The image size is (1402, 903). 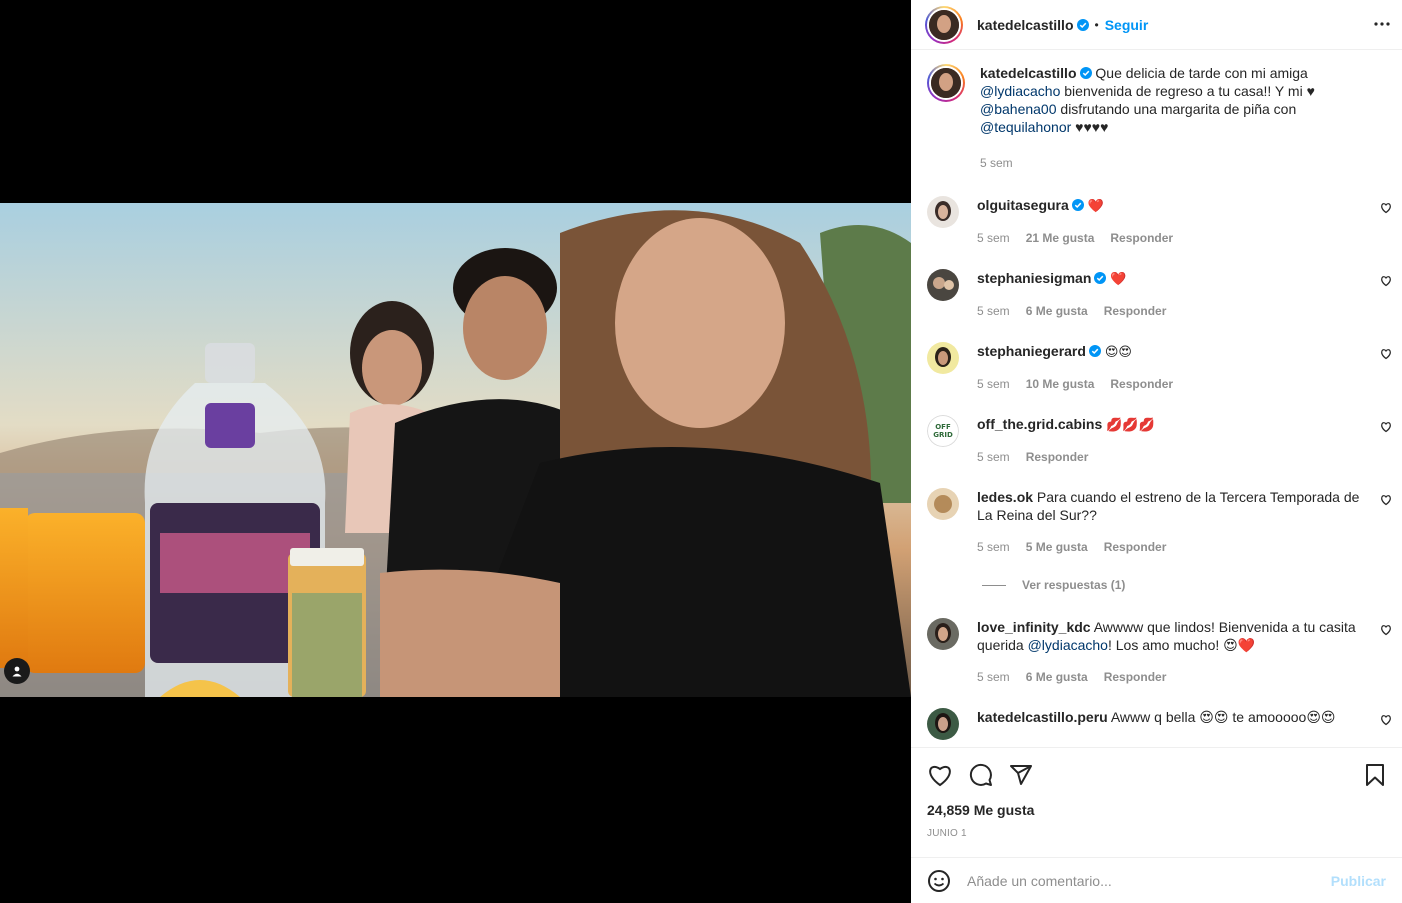 What do you see at coordinates (1073, 585) in the screenshot?
I see `view-replies-label: Ver respuestas (1)` at bounding box center [1073, 585].